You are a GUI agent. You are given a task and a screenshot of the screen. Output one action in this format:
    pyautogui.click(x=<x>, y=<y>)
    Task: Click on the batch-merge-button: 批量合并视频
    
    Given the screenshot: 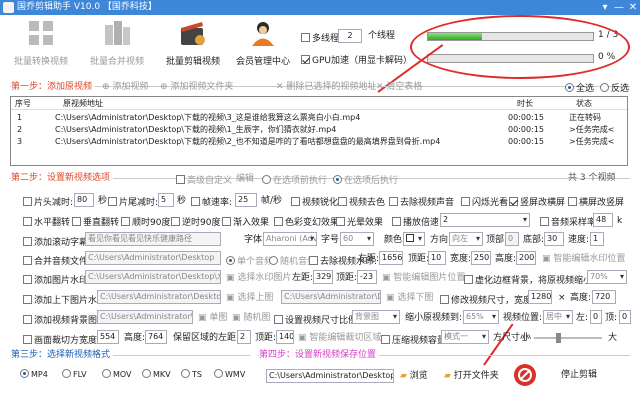 What is the action you would take?
    pyautogui.click(x=117, y=45)
    